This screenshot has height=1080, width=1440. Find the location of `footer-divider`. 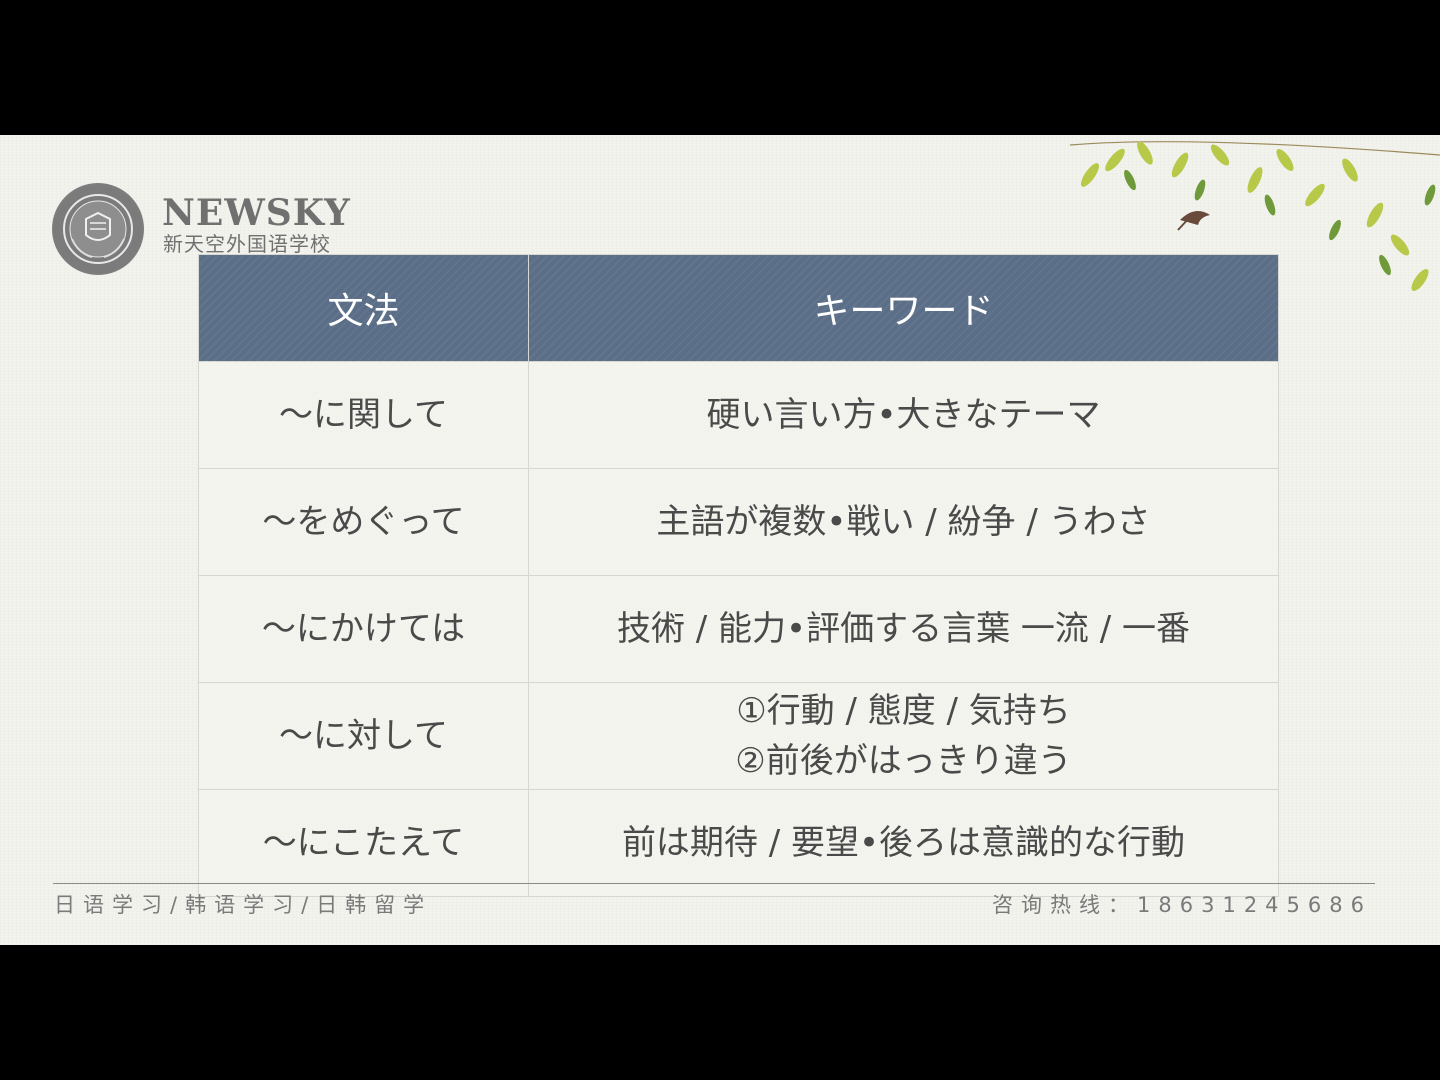

footer-divider is located at coordinates (714, 883).